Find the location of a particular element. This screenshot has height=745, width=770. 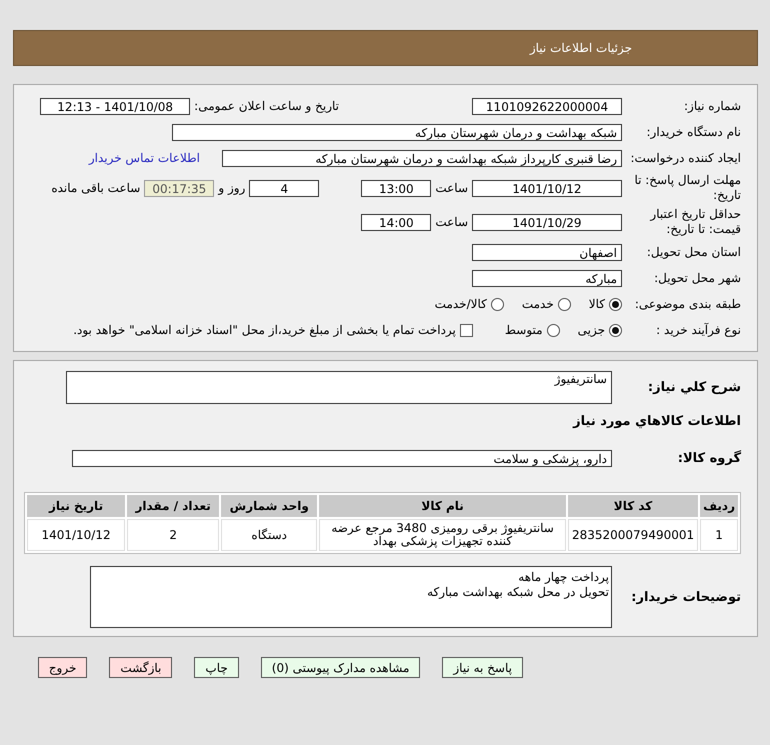

column-header: ردیف is located at coordinates (719, 506).